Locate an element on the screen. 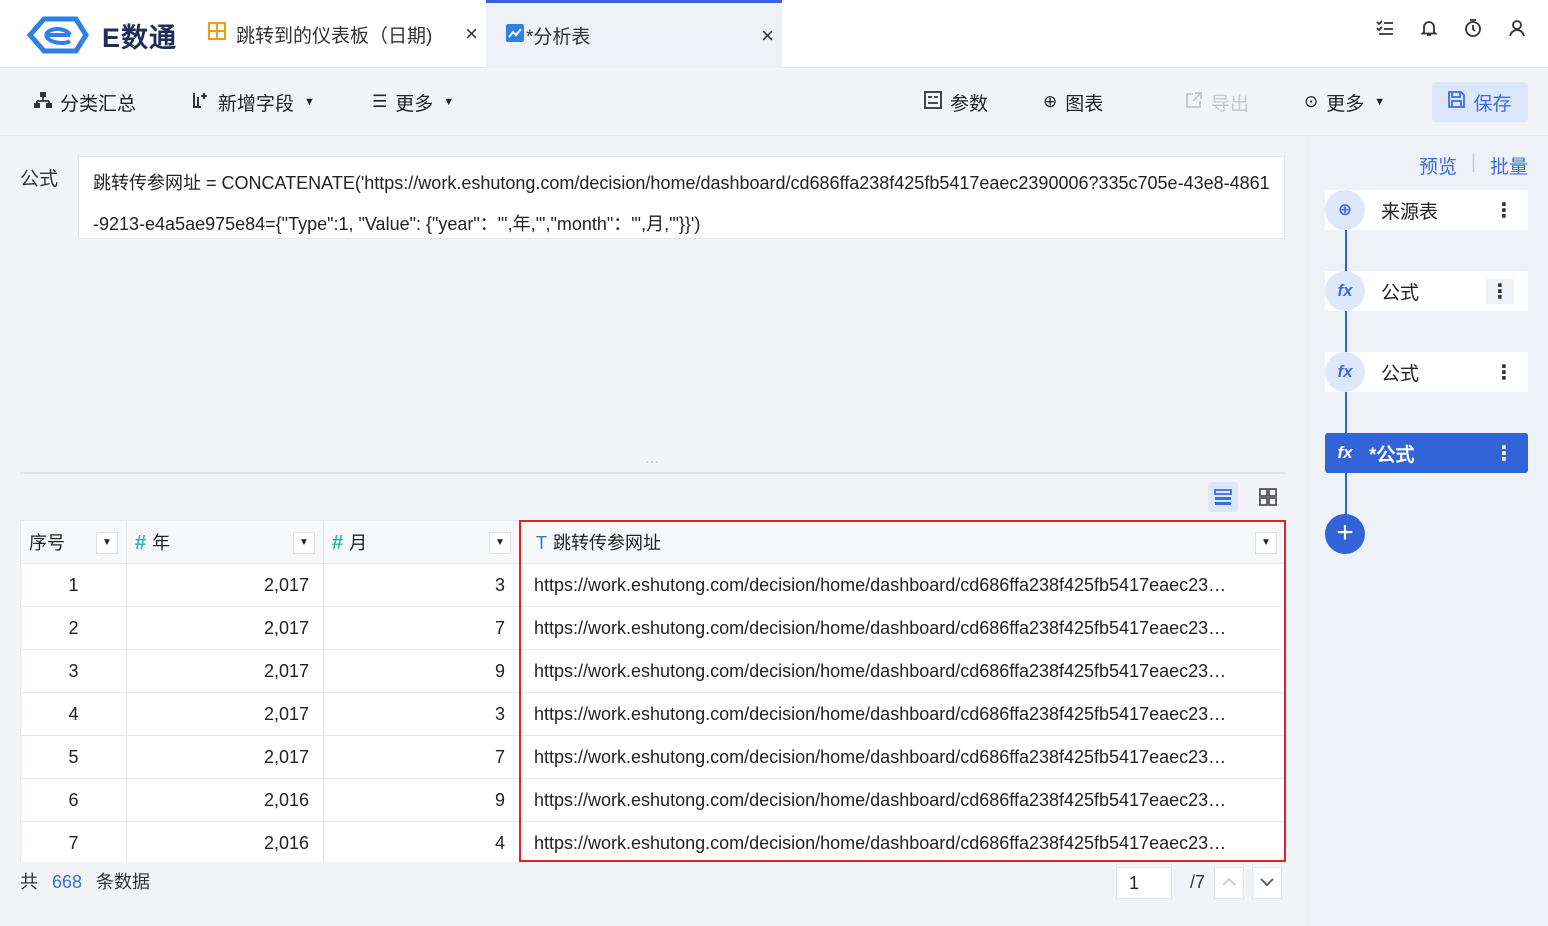 The image size is (1548, 926). step-formula-2: fx 公式 ⋮ is located at coordinates (1426, 372).